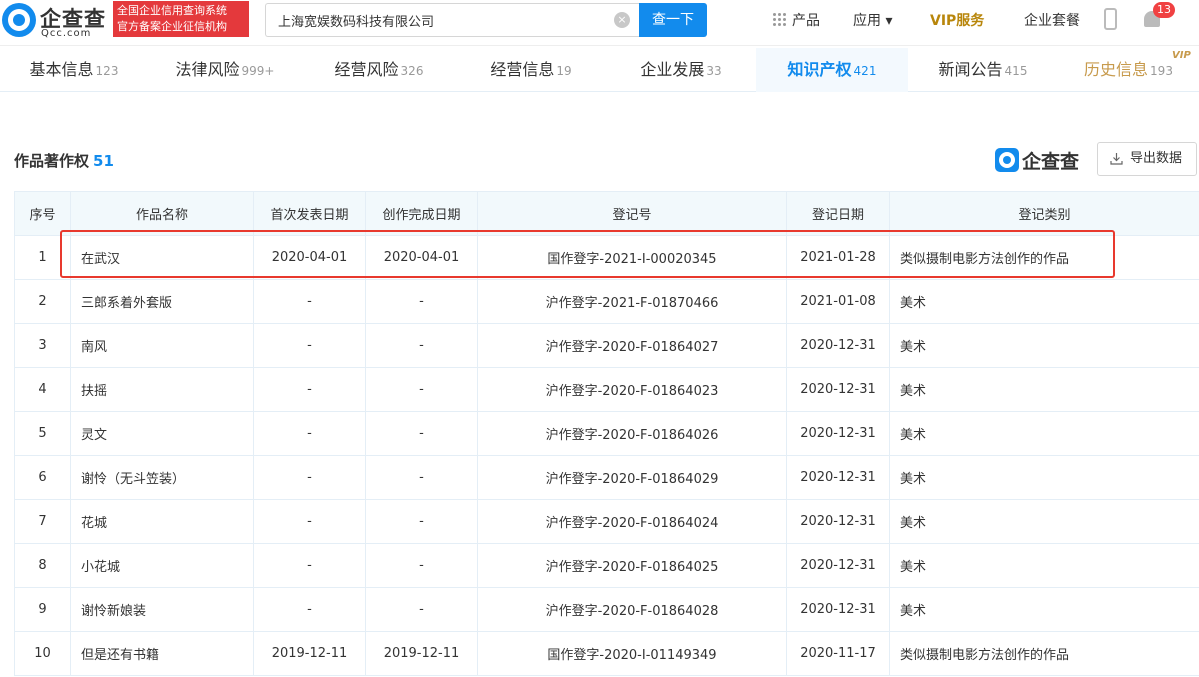 This screenshot has height=677, width=1199. I want to click on cell-registration-number: 沪作登字-2020-F-01864024, so click(632, 521).